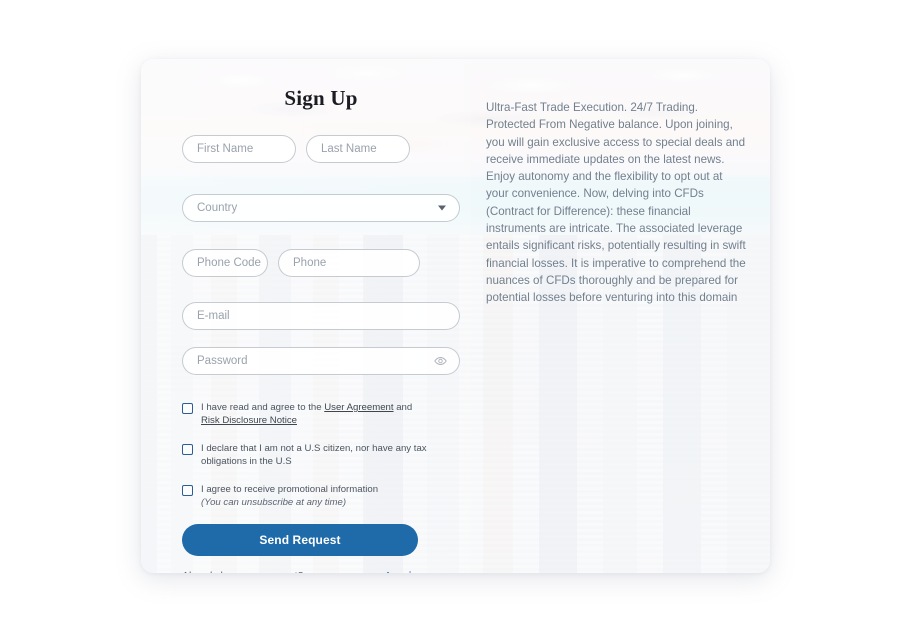  I want to click on email-input: E-mail, so click(321, 316).